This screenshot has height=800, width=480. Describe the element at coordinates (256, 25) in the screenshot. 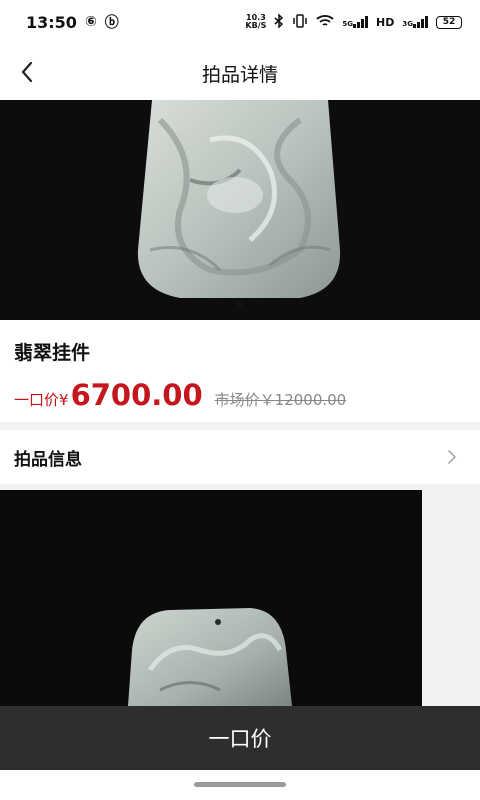

I see `network-speed-unit: KB/S` at that location.